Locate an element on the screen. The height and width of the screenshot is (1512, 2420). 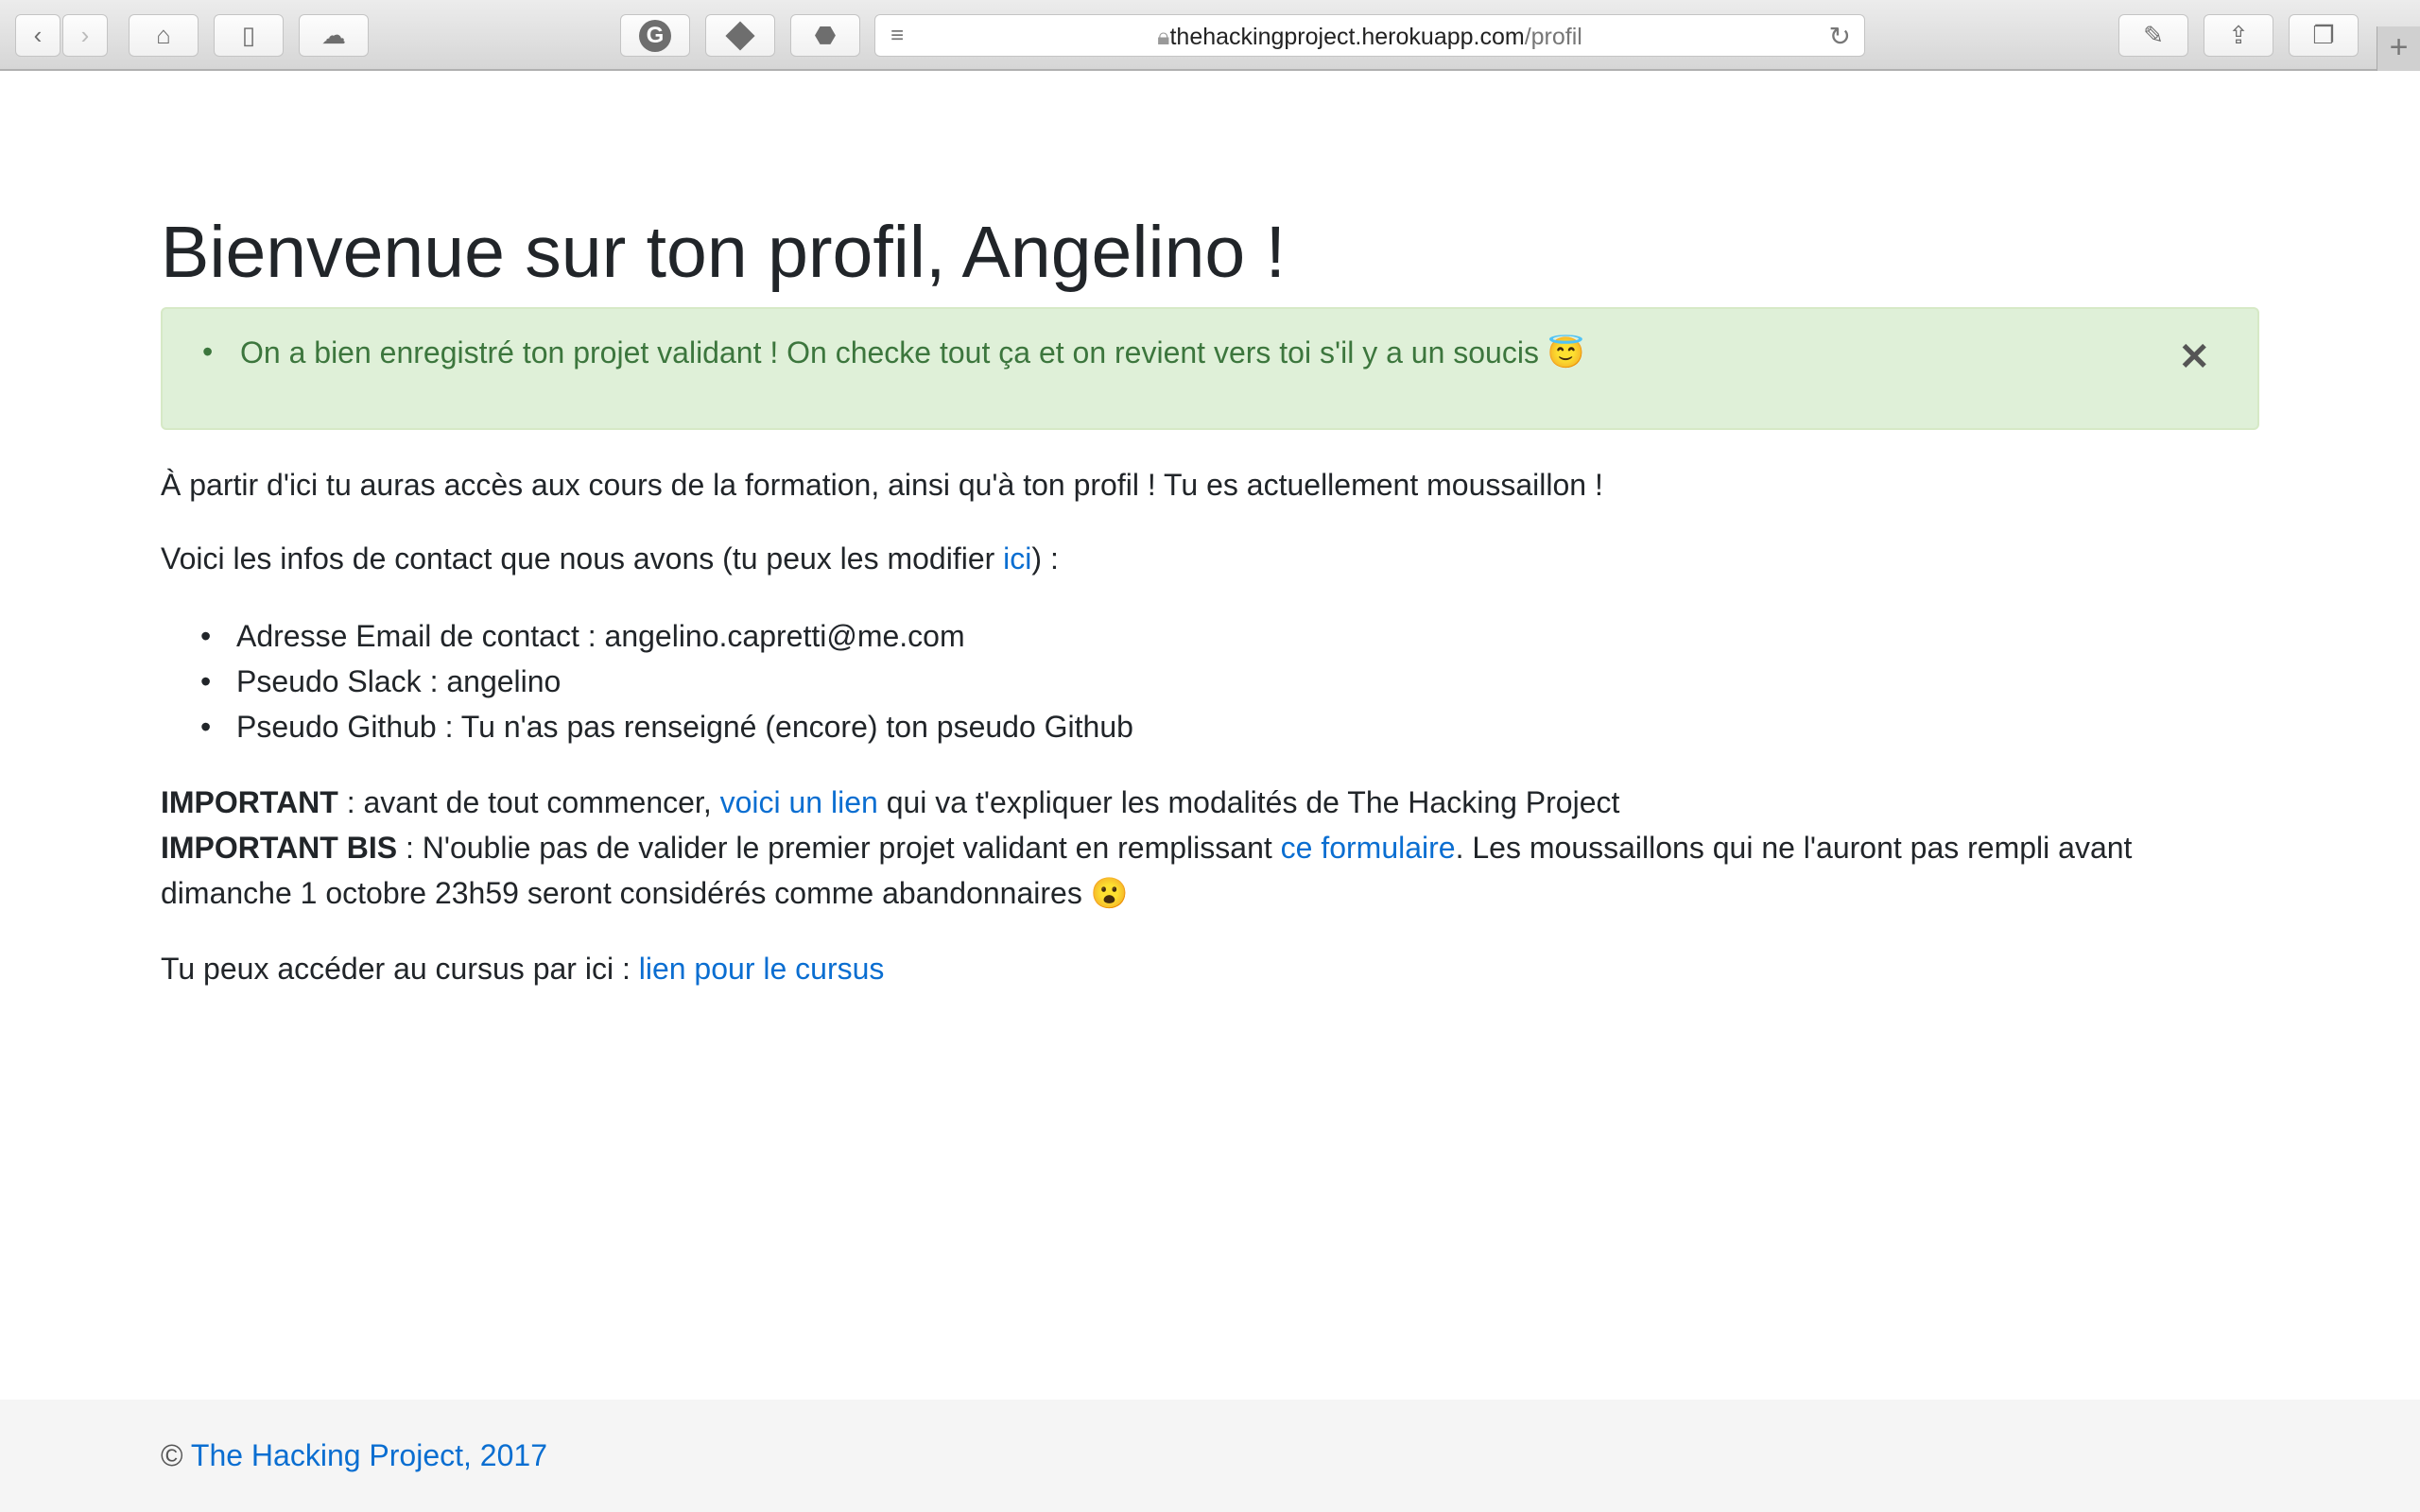
forward-icon: › is located at coordinates (85, 35).